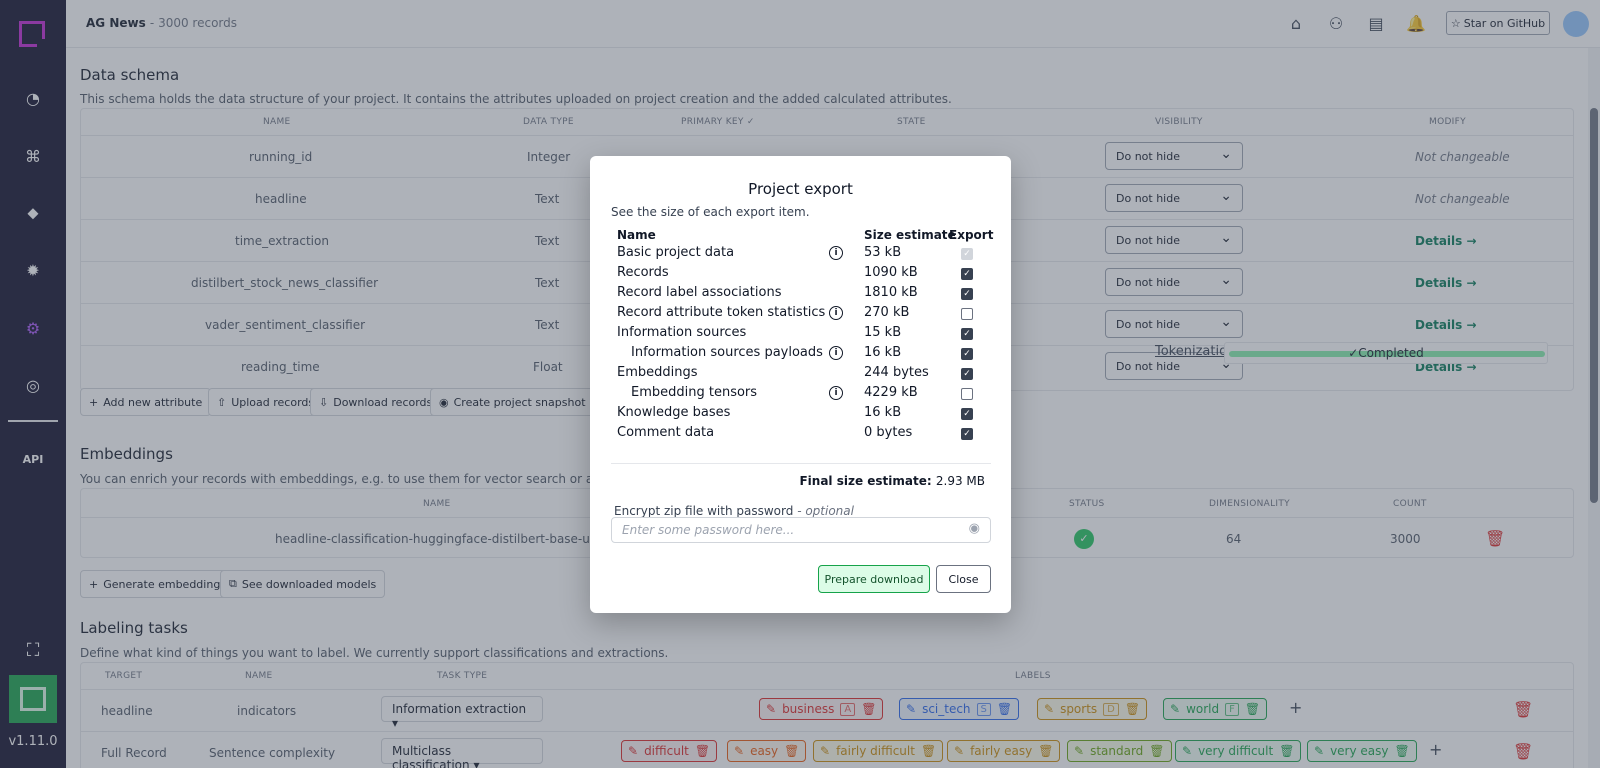 This screenshot has width=1600, height=768. What do you see at coordinates (710, 212) in the screenshot?
I see `modal-description: See the size of each export item.` at bounding box center [710, 212].